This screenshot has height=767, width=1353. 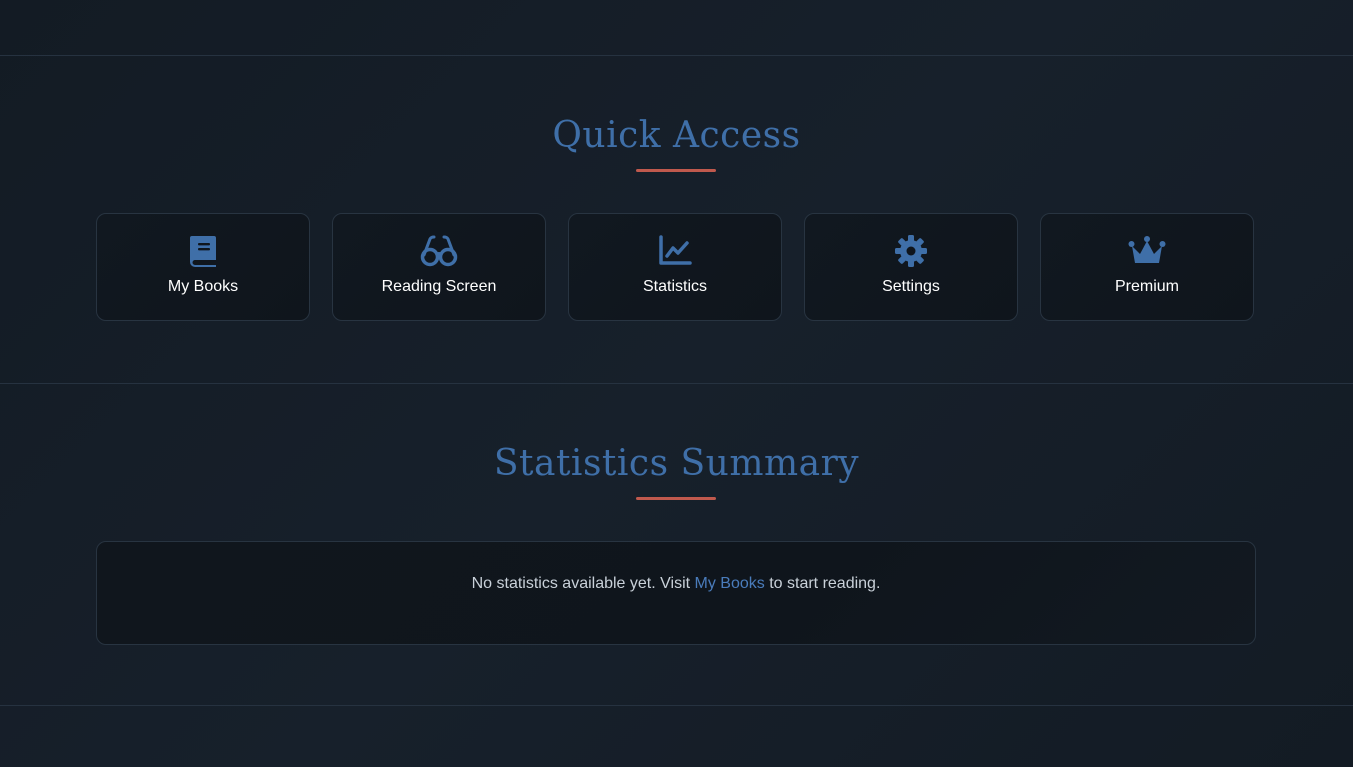 I want to click on chart-line-icon, so click(x=675, y=251).